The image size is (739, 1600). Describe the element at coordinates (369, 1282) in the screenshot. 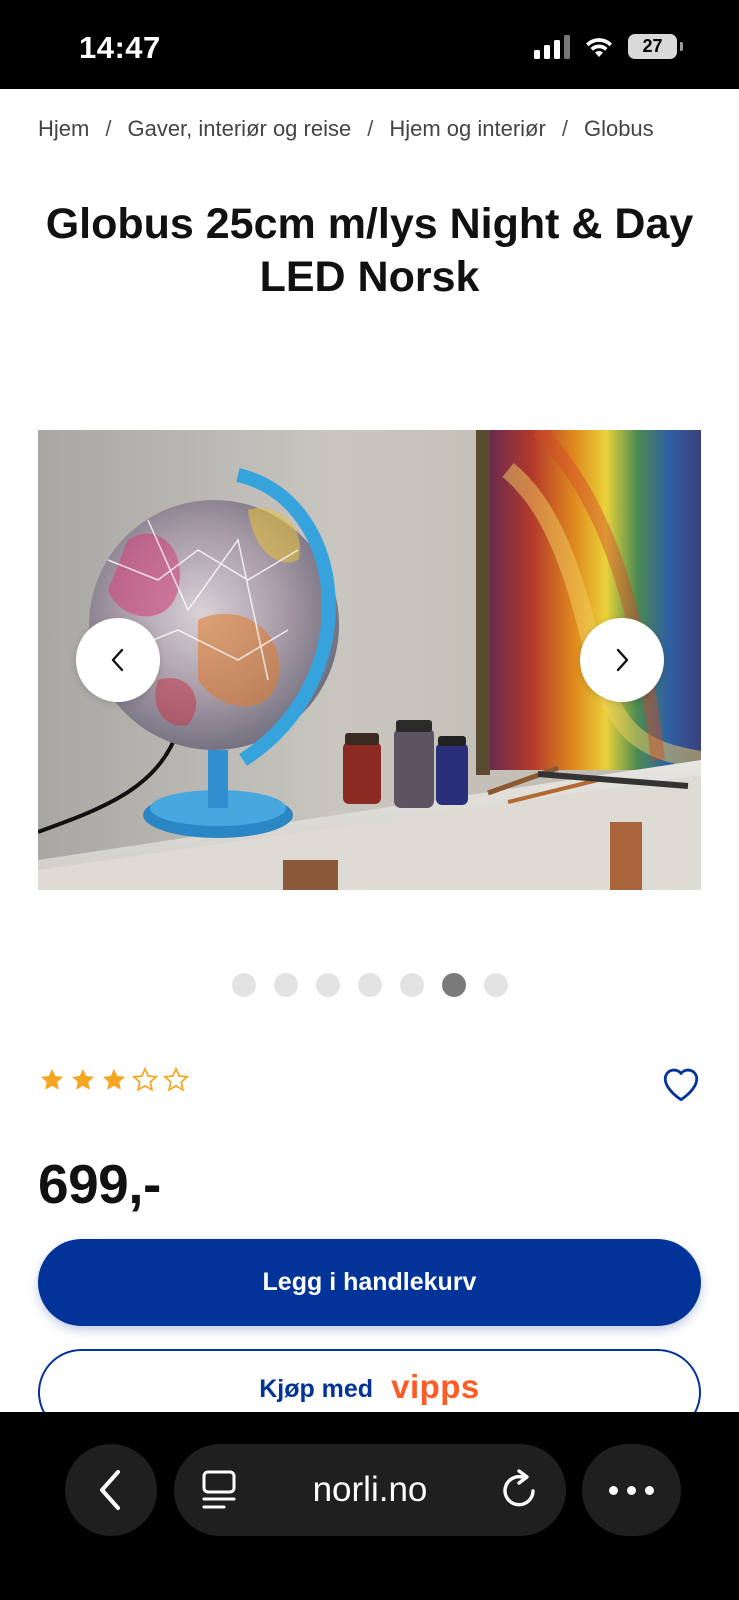

I see `add-to-cart-button: Legg i handlekurv` at that location.